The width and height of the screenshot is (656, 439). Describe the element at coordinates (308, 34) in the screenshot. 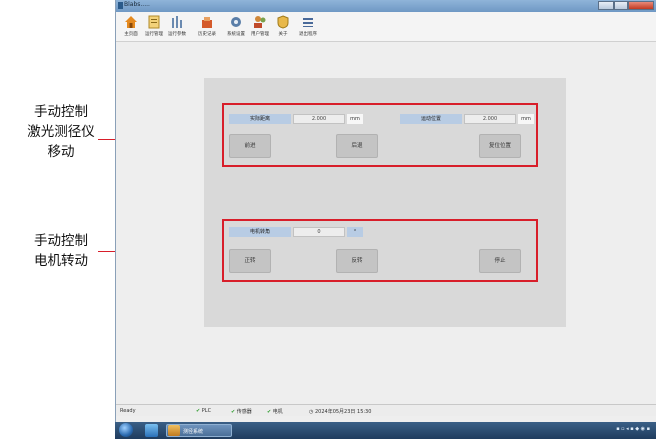

I see `toolbar-exit-label: 退出程序` at that location.